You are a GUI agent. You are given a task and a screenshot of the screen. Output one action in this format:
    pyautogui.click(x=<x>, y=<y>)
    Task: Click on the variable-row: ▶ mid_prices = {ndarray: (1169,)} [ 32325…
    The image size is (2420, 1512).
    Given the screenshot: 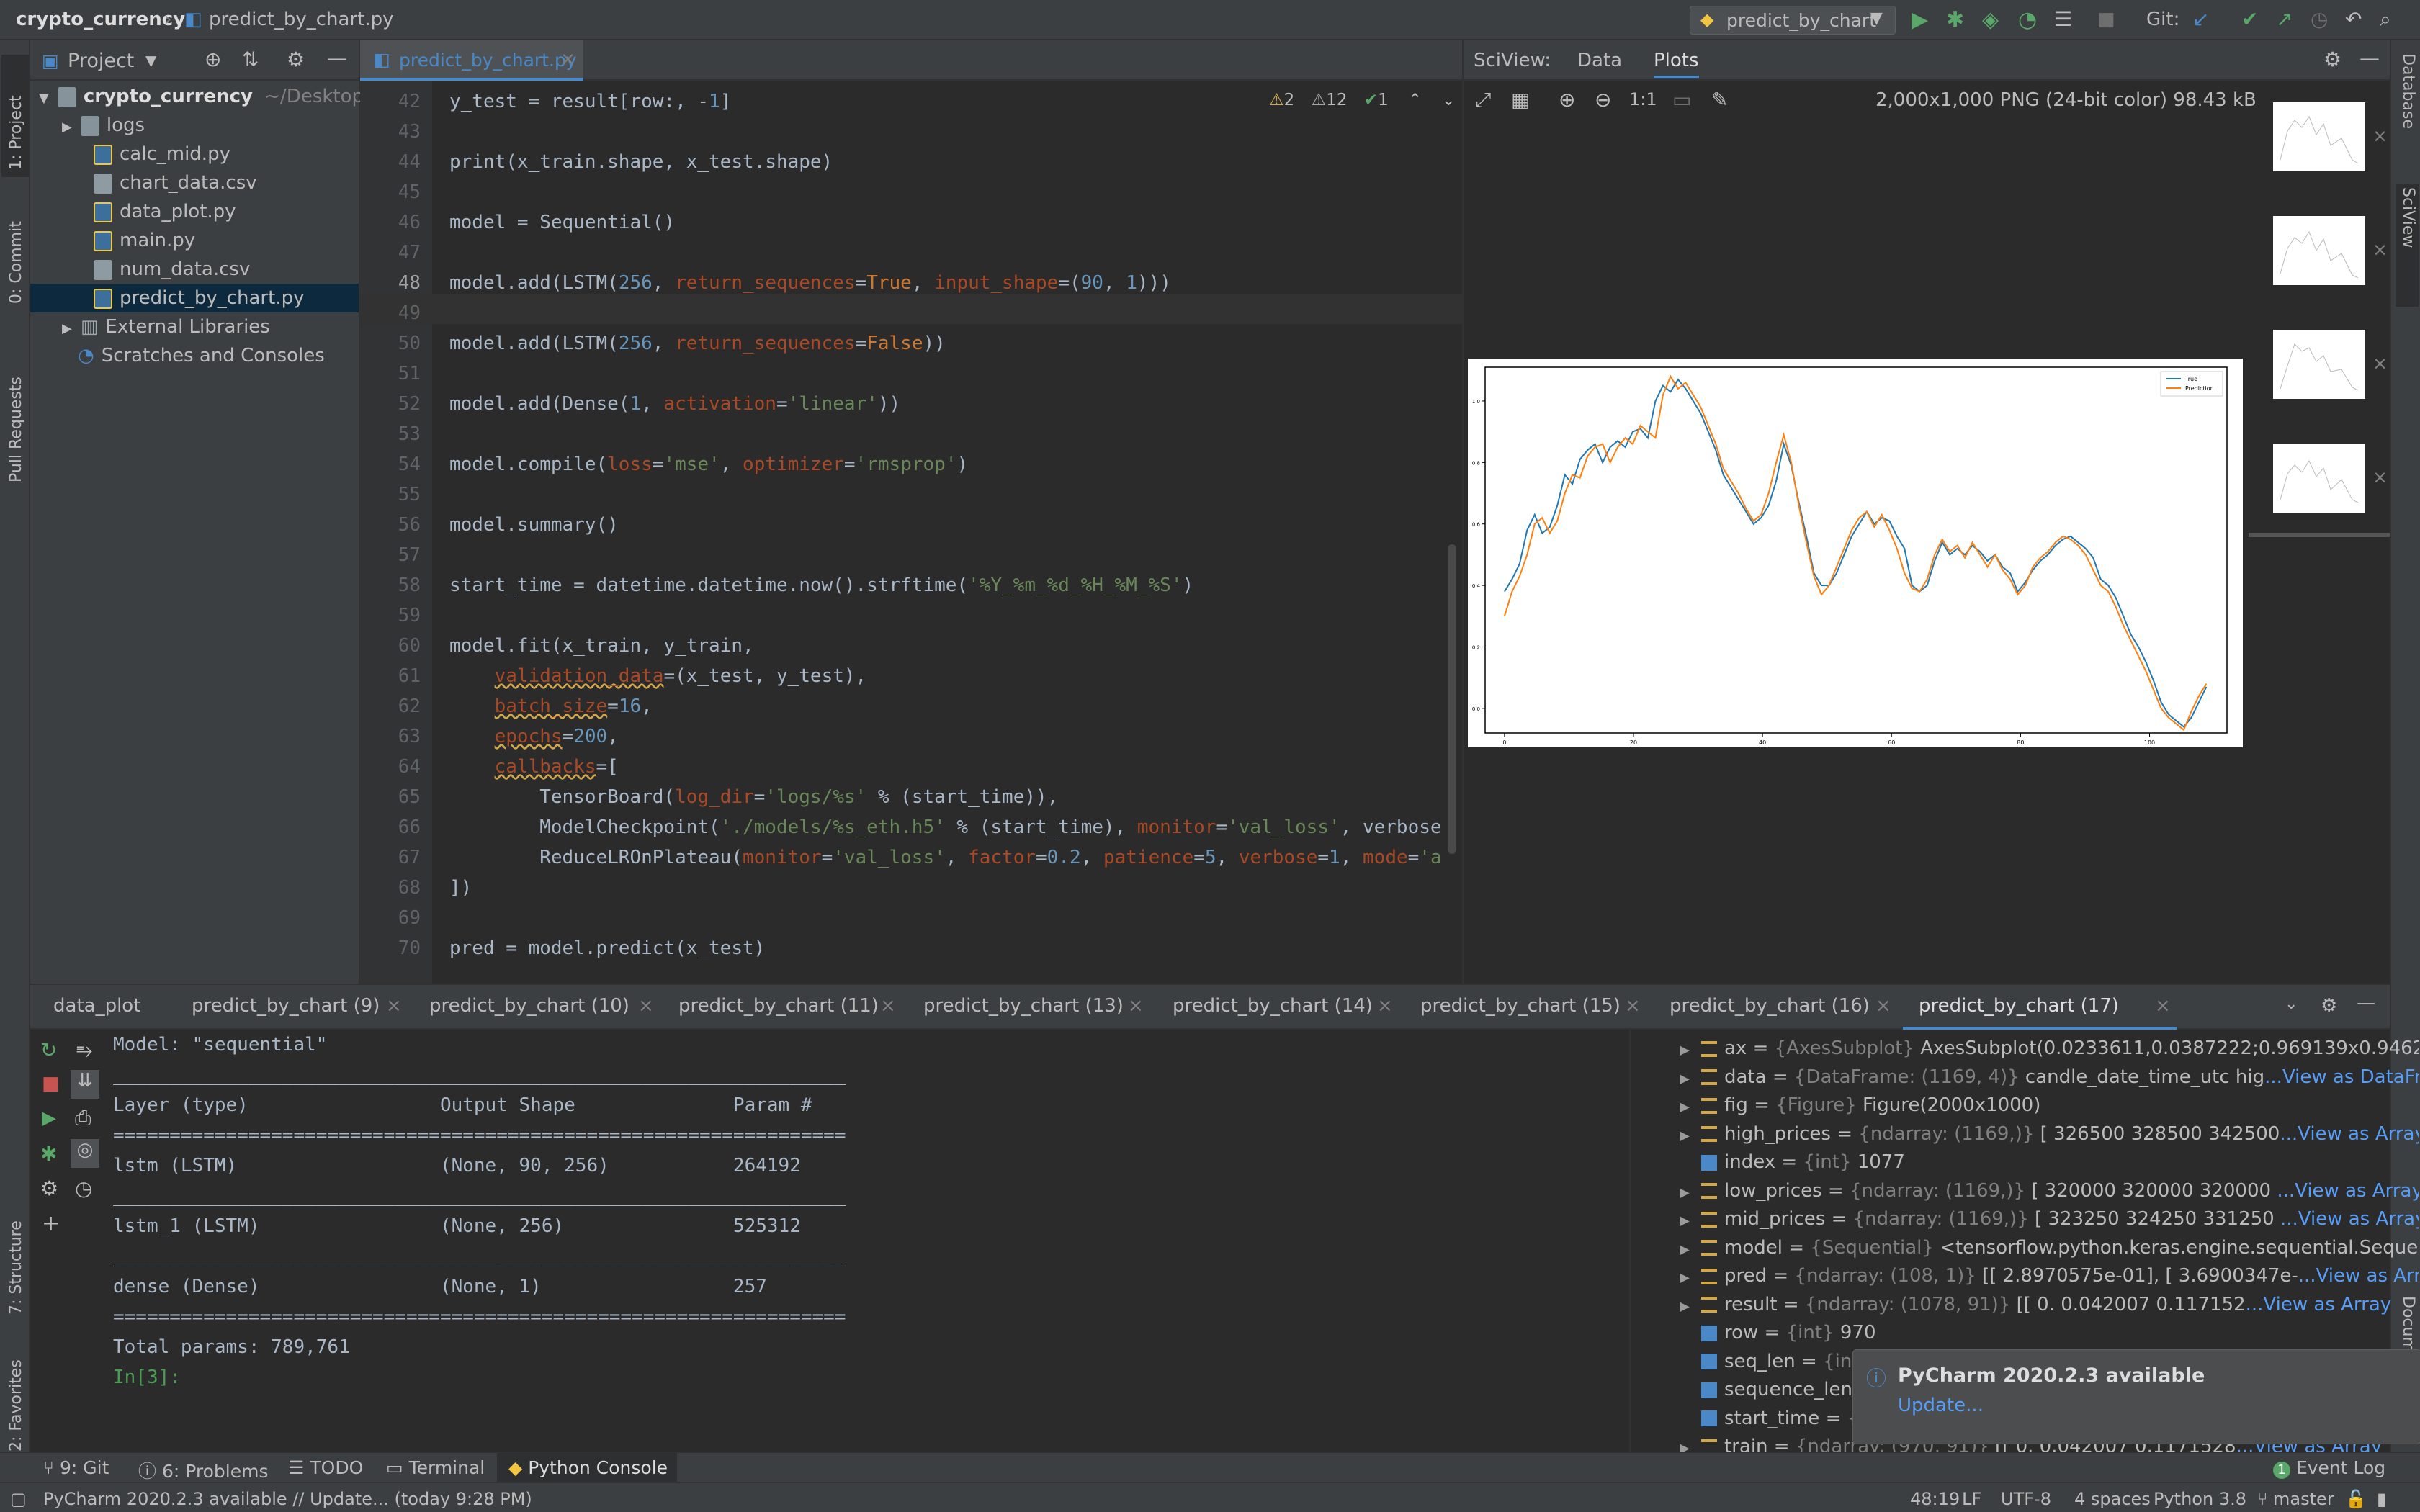 What is the action you would take?
    pyautogui.click(x=2049, y=1219)
    